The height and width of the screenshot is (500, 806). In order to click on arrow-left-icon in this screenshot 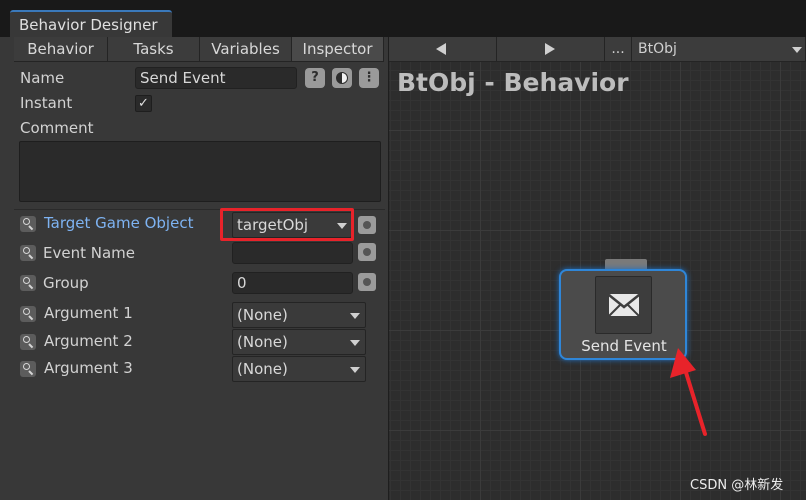, I will do `click(441, 49)`.